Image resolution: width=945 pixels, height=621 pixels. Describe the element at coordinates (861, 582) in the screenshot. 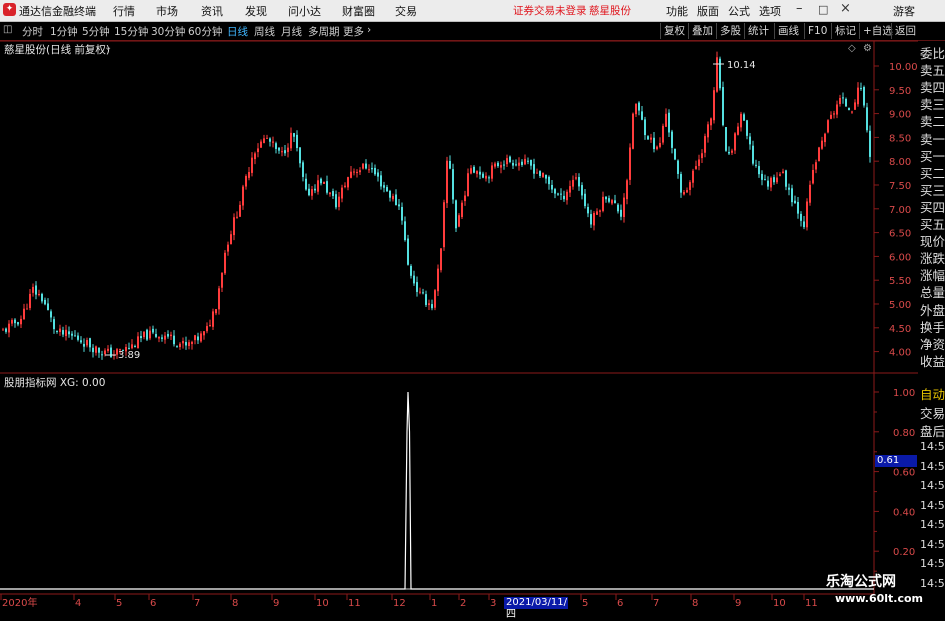

I see `watermark-title: 乐淘公式网` at that location.